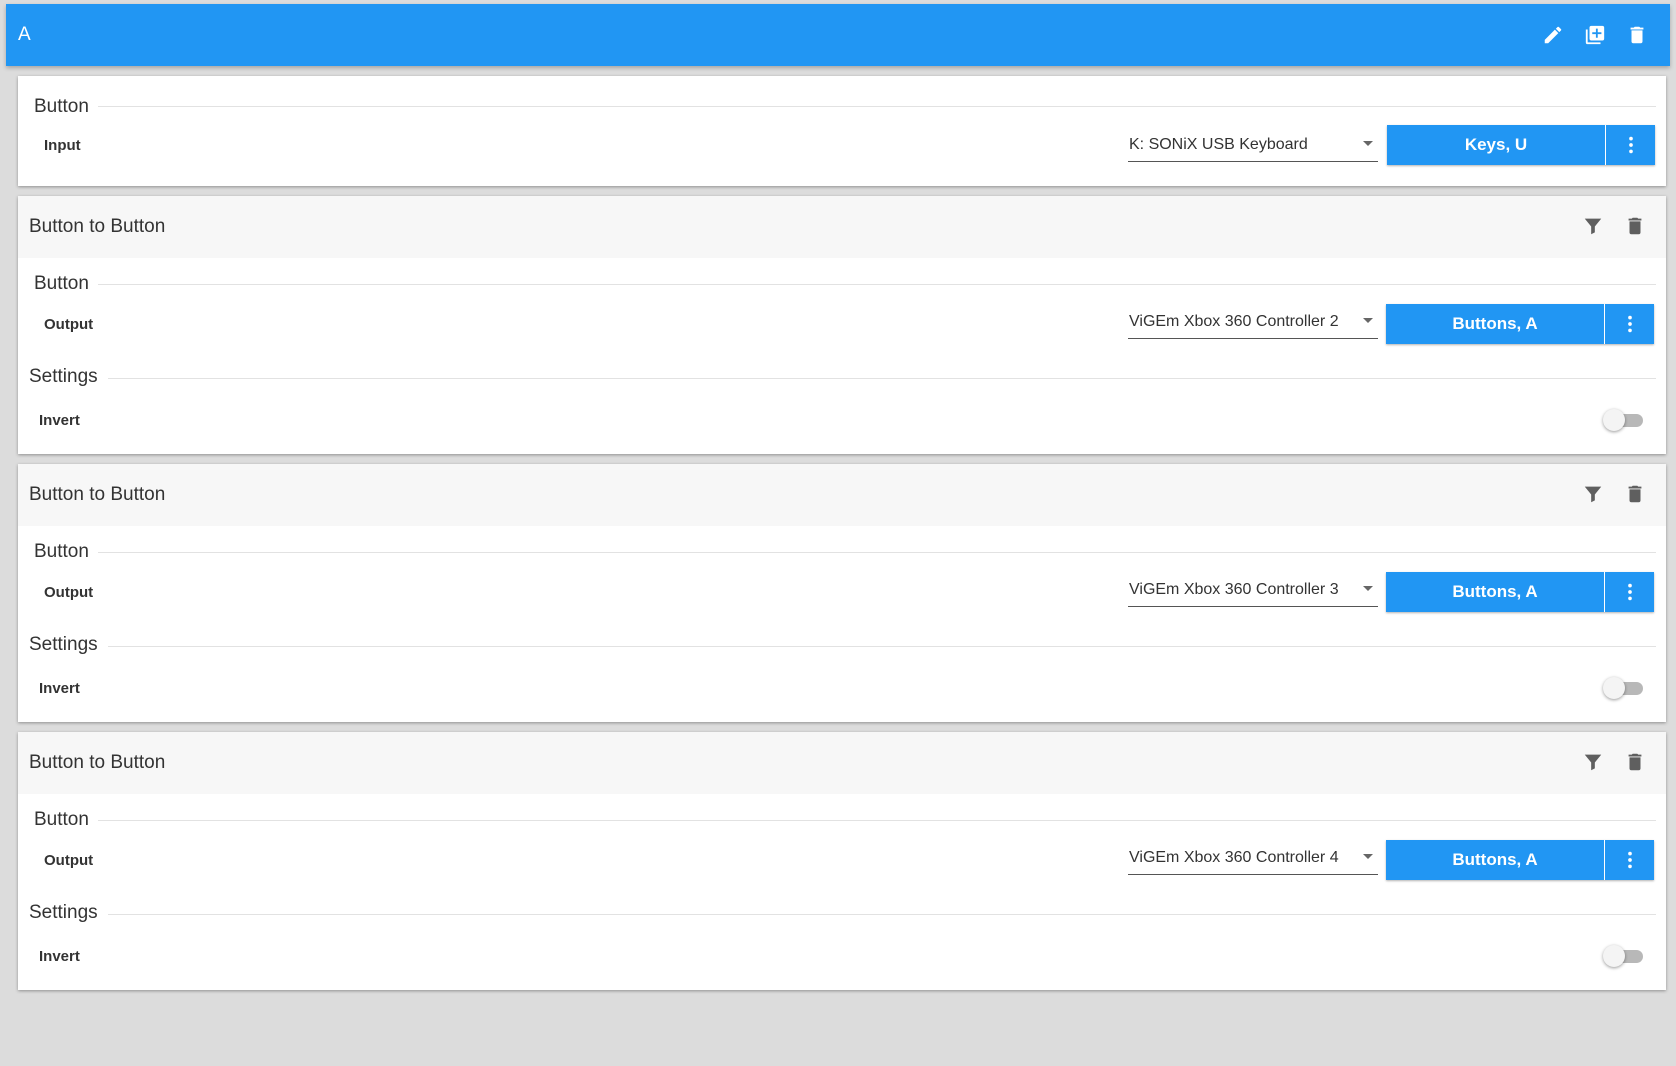  I want to click on input-device-value: K: SONiX USB Keyboard, so click(1218, 144).